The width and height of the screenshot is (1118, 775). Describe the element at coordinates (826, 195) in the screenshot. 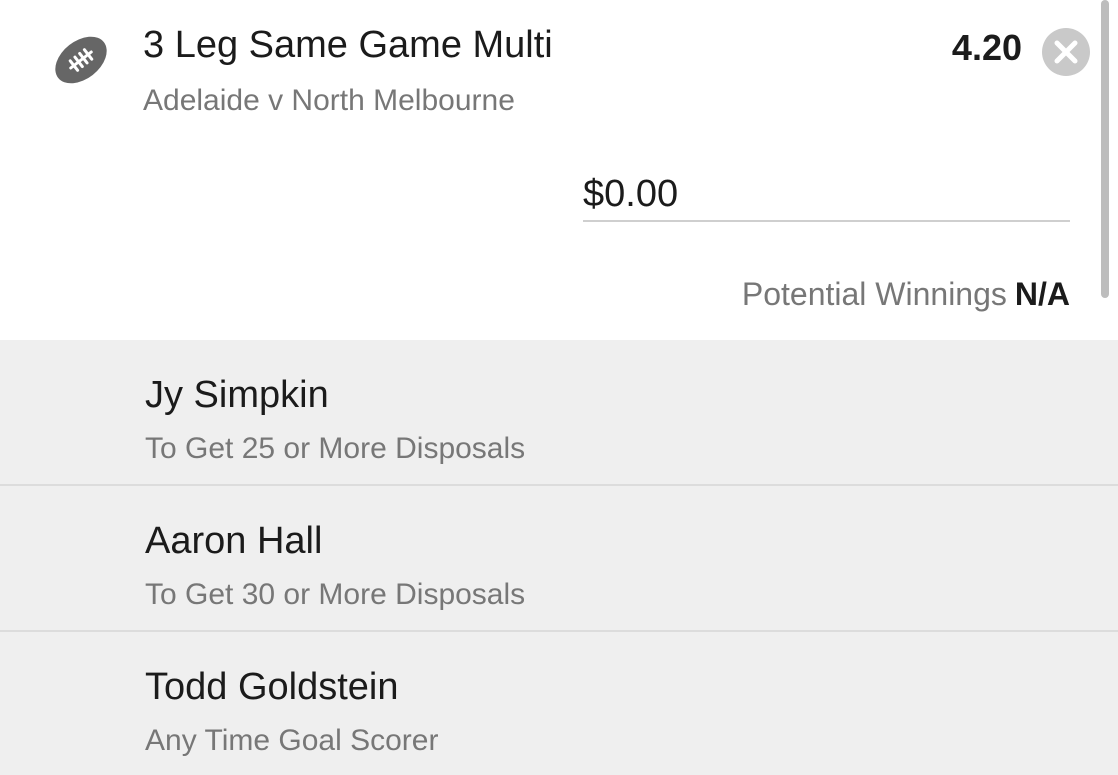

I see `stake-input` at that location.